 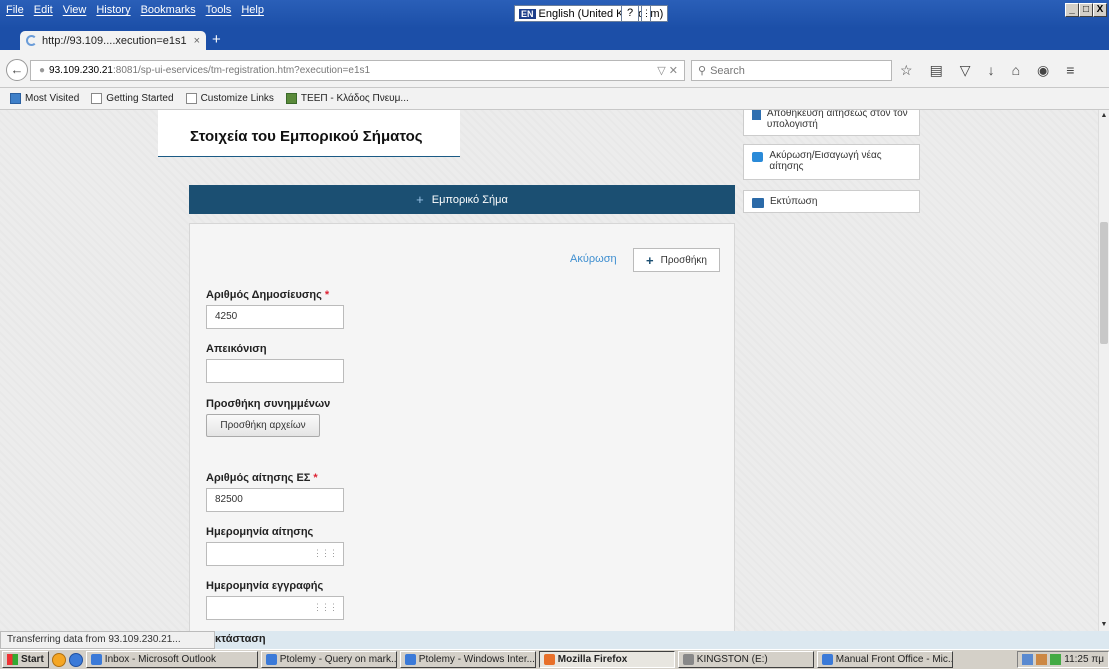 I want to click on browser-tab: http://93.109....xecution=e1s1 ×, so click(x=113, y=40).